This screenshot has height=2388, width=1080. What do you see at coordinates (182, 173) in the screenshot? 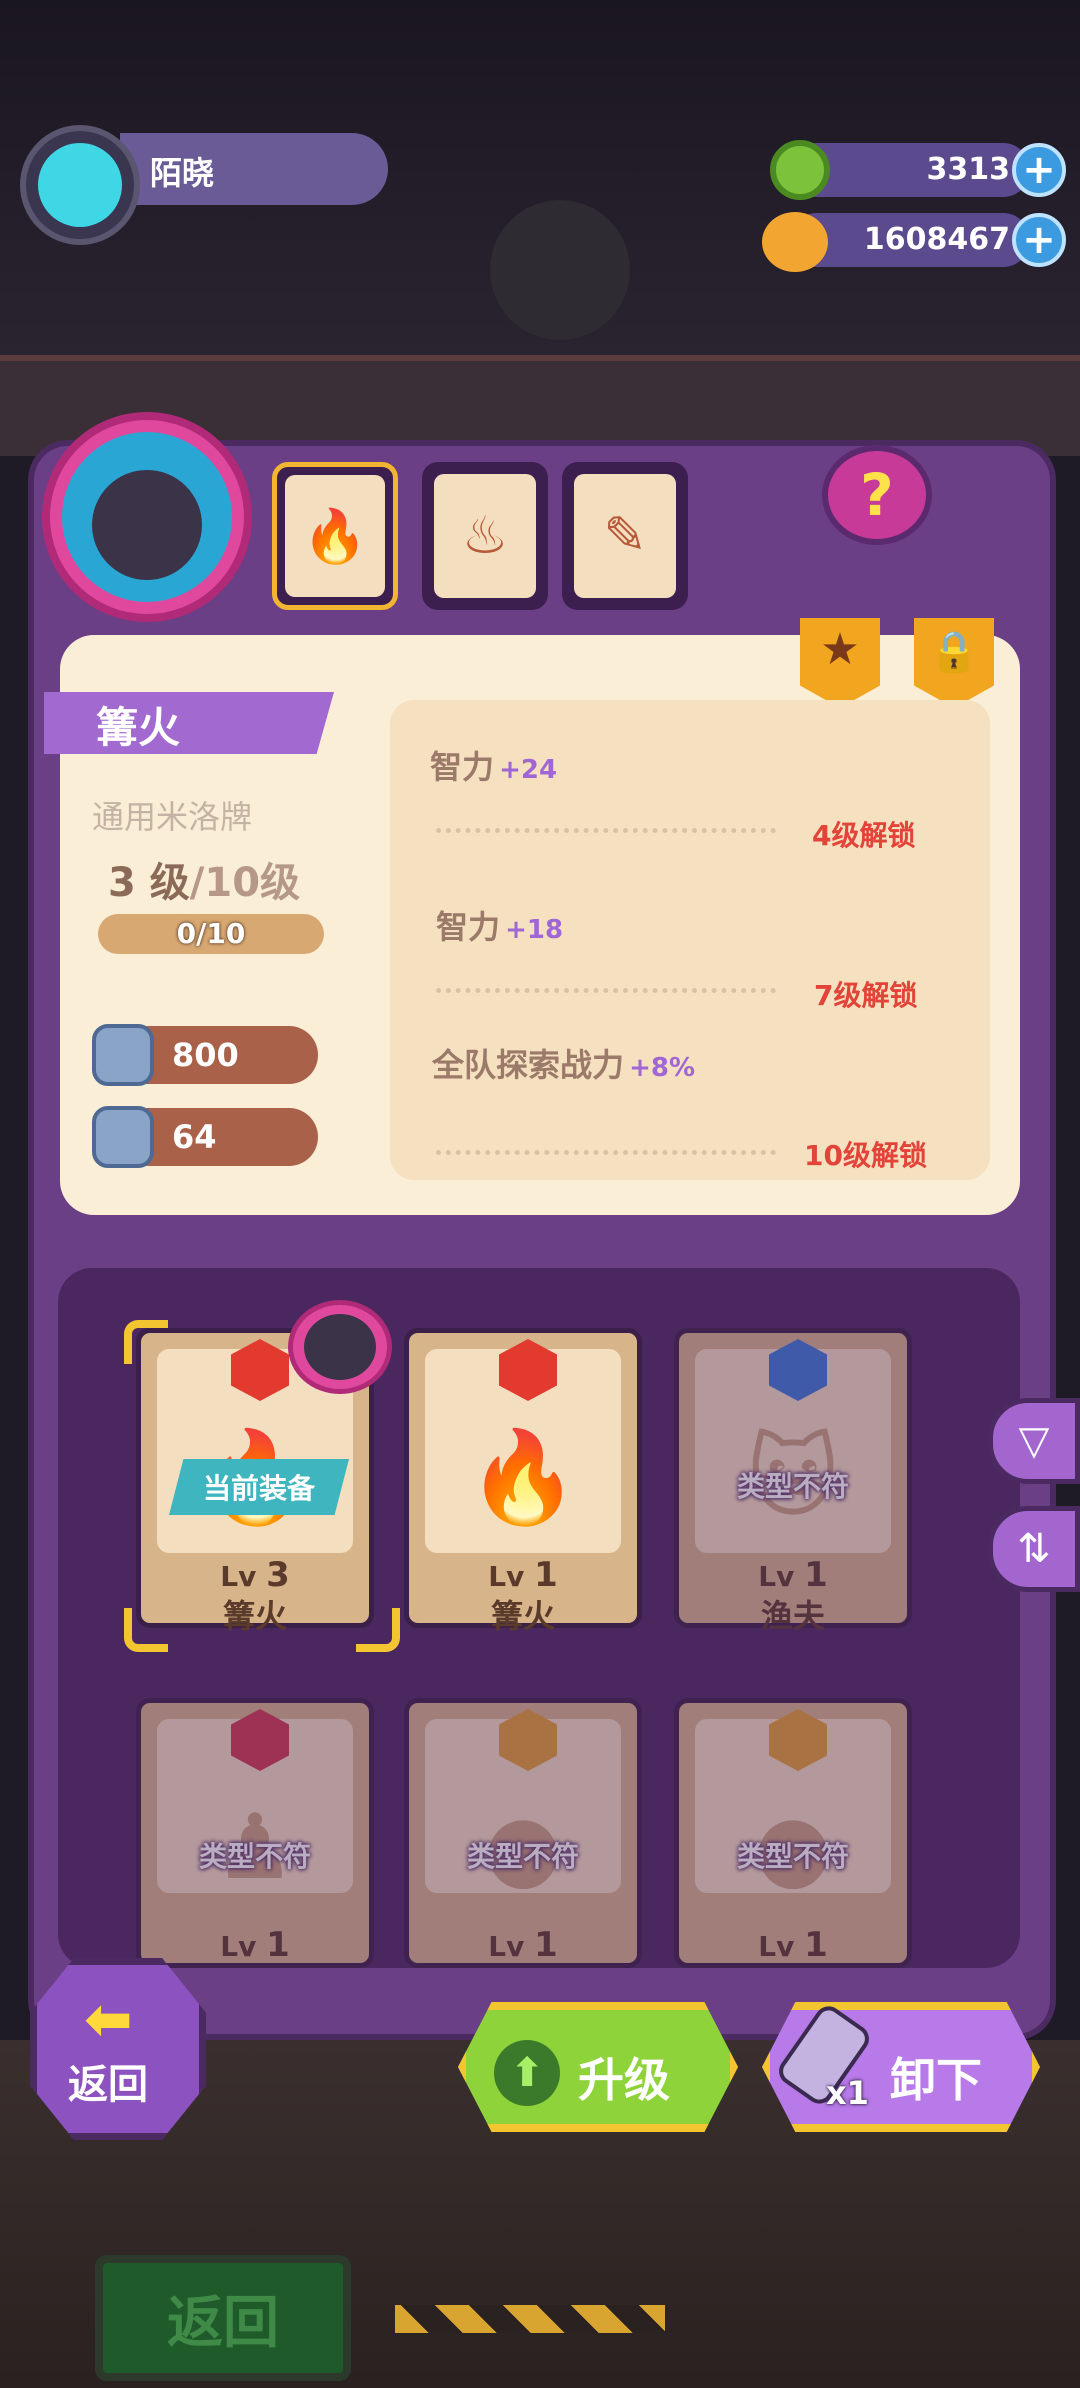
I see `username: 陌晓` at bounding box center [182, 173].